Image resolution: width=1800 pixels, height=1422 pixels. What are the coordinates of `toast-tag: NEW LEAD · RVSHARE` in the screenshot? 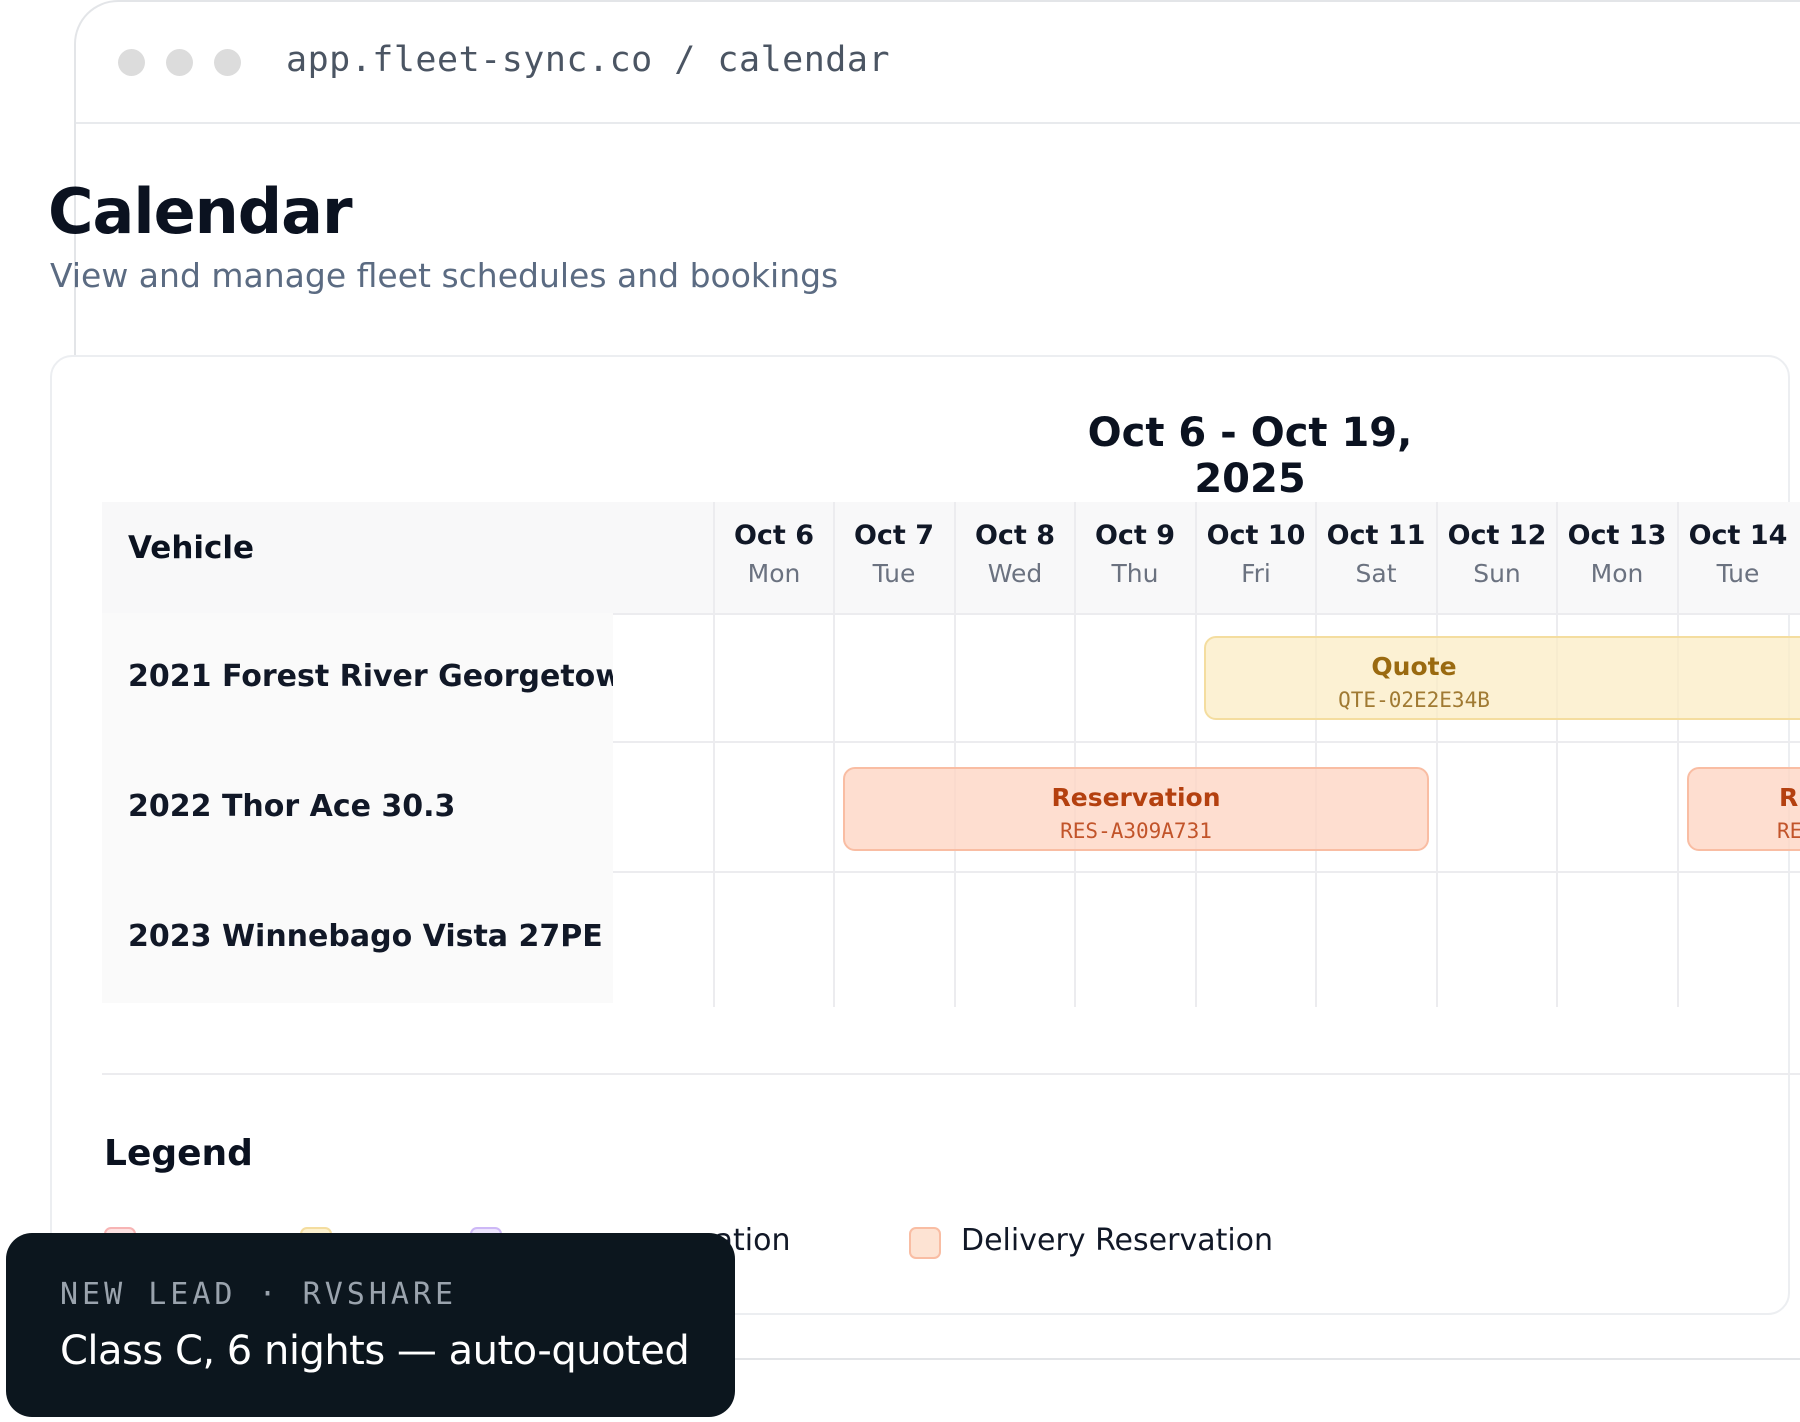 It's located at (259, 1294).